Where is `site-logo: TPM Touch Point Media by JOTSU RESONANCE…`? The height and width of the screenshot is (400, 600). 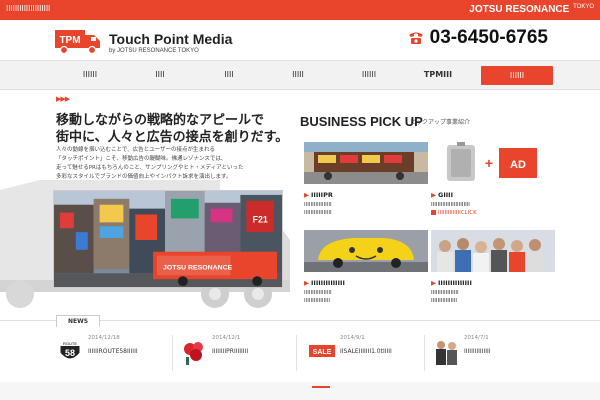 site-logo: TPM Touch Point Media by JOTSU RESONANCE… is located at coordinates (143, 44).